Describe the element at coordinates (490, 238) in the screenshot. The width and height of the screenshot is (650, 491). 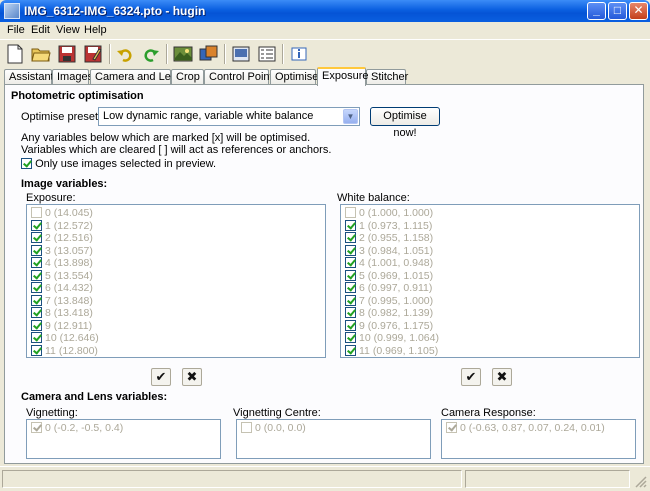
I see `list-item: 2 (0.955, 1.158)` at that location.